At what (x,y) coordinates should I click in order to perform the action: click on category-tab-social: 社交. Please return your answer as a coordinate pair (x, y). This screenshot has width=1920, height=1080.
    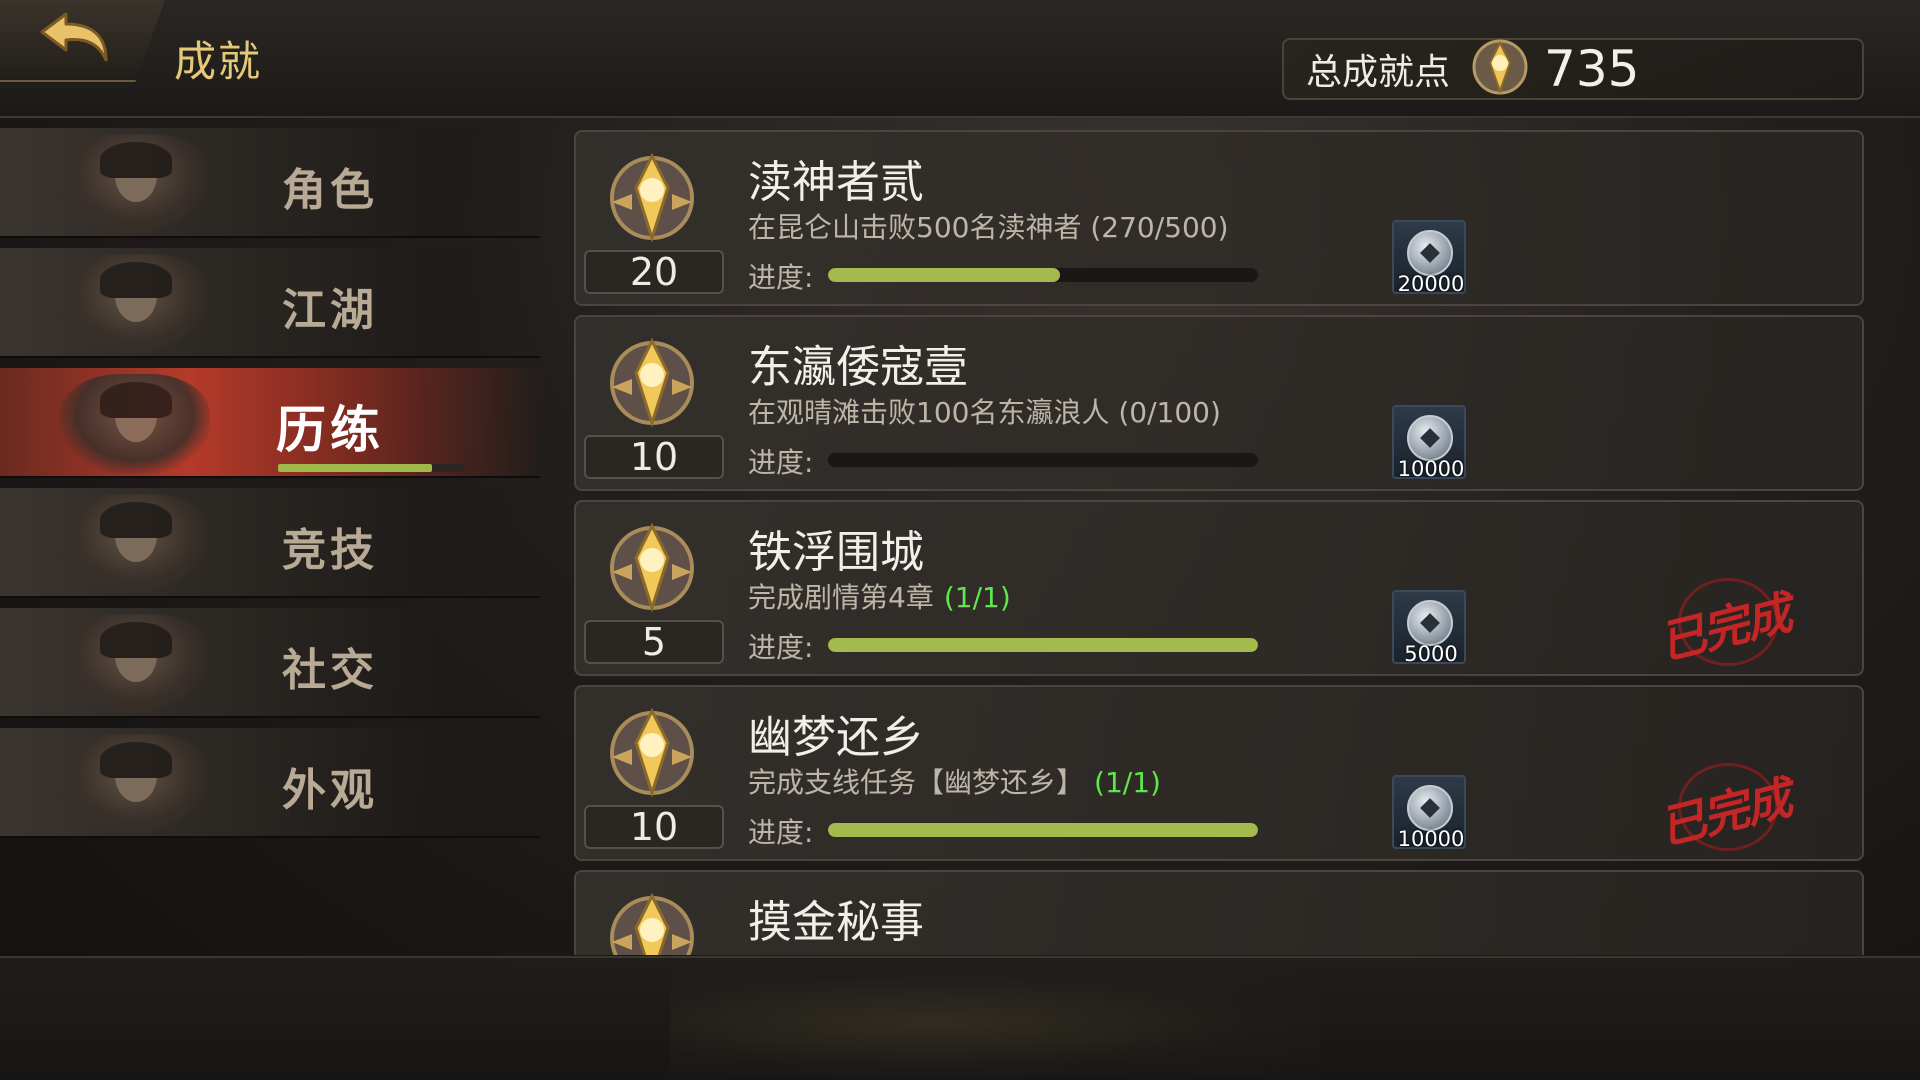
    Looking at the image, I should click on (270, 663).